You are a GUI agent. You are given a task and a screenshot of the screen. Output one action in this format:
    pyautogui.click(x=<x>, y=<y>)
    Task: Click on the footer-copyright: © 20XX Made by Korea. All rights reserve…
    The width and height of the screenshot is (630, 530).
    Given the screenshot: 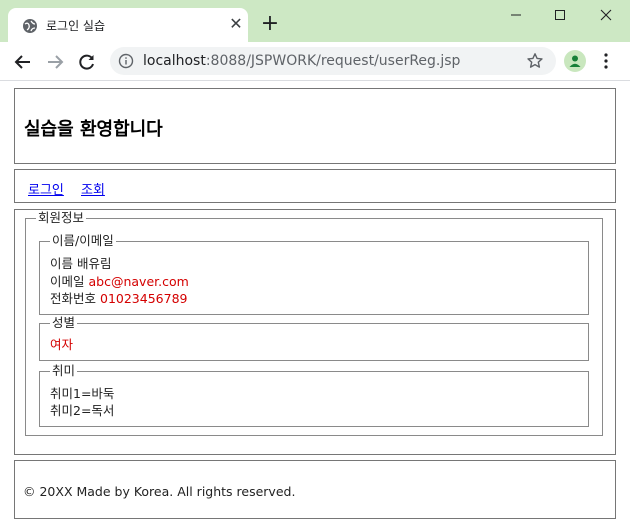 What is the action you would take?
    pyautogui.click(x=159, y=491)
    